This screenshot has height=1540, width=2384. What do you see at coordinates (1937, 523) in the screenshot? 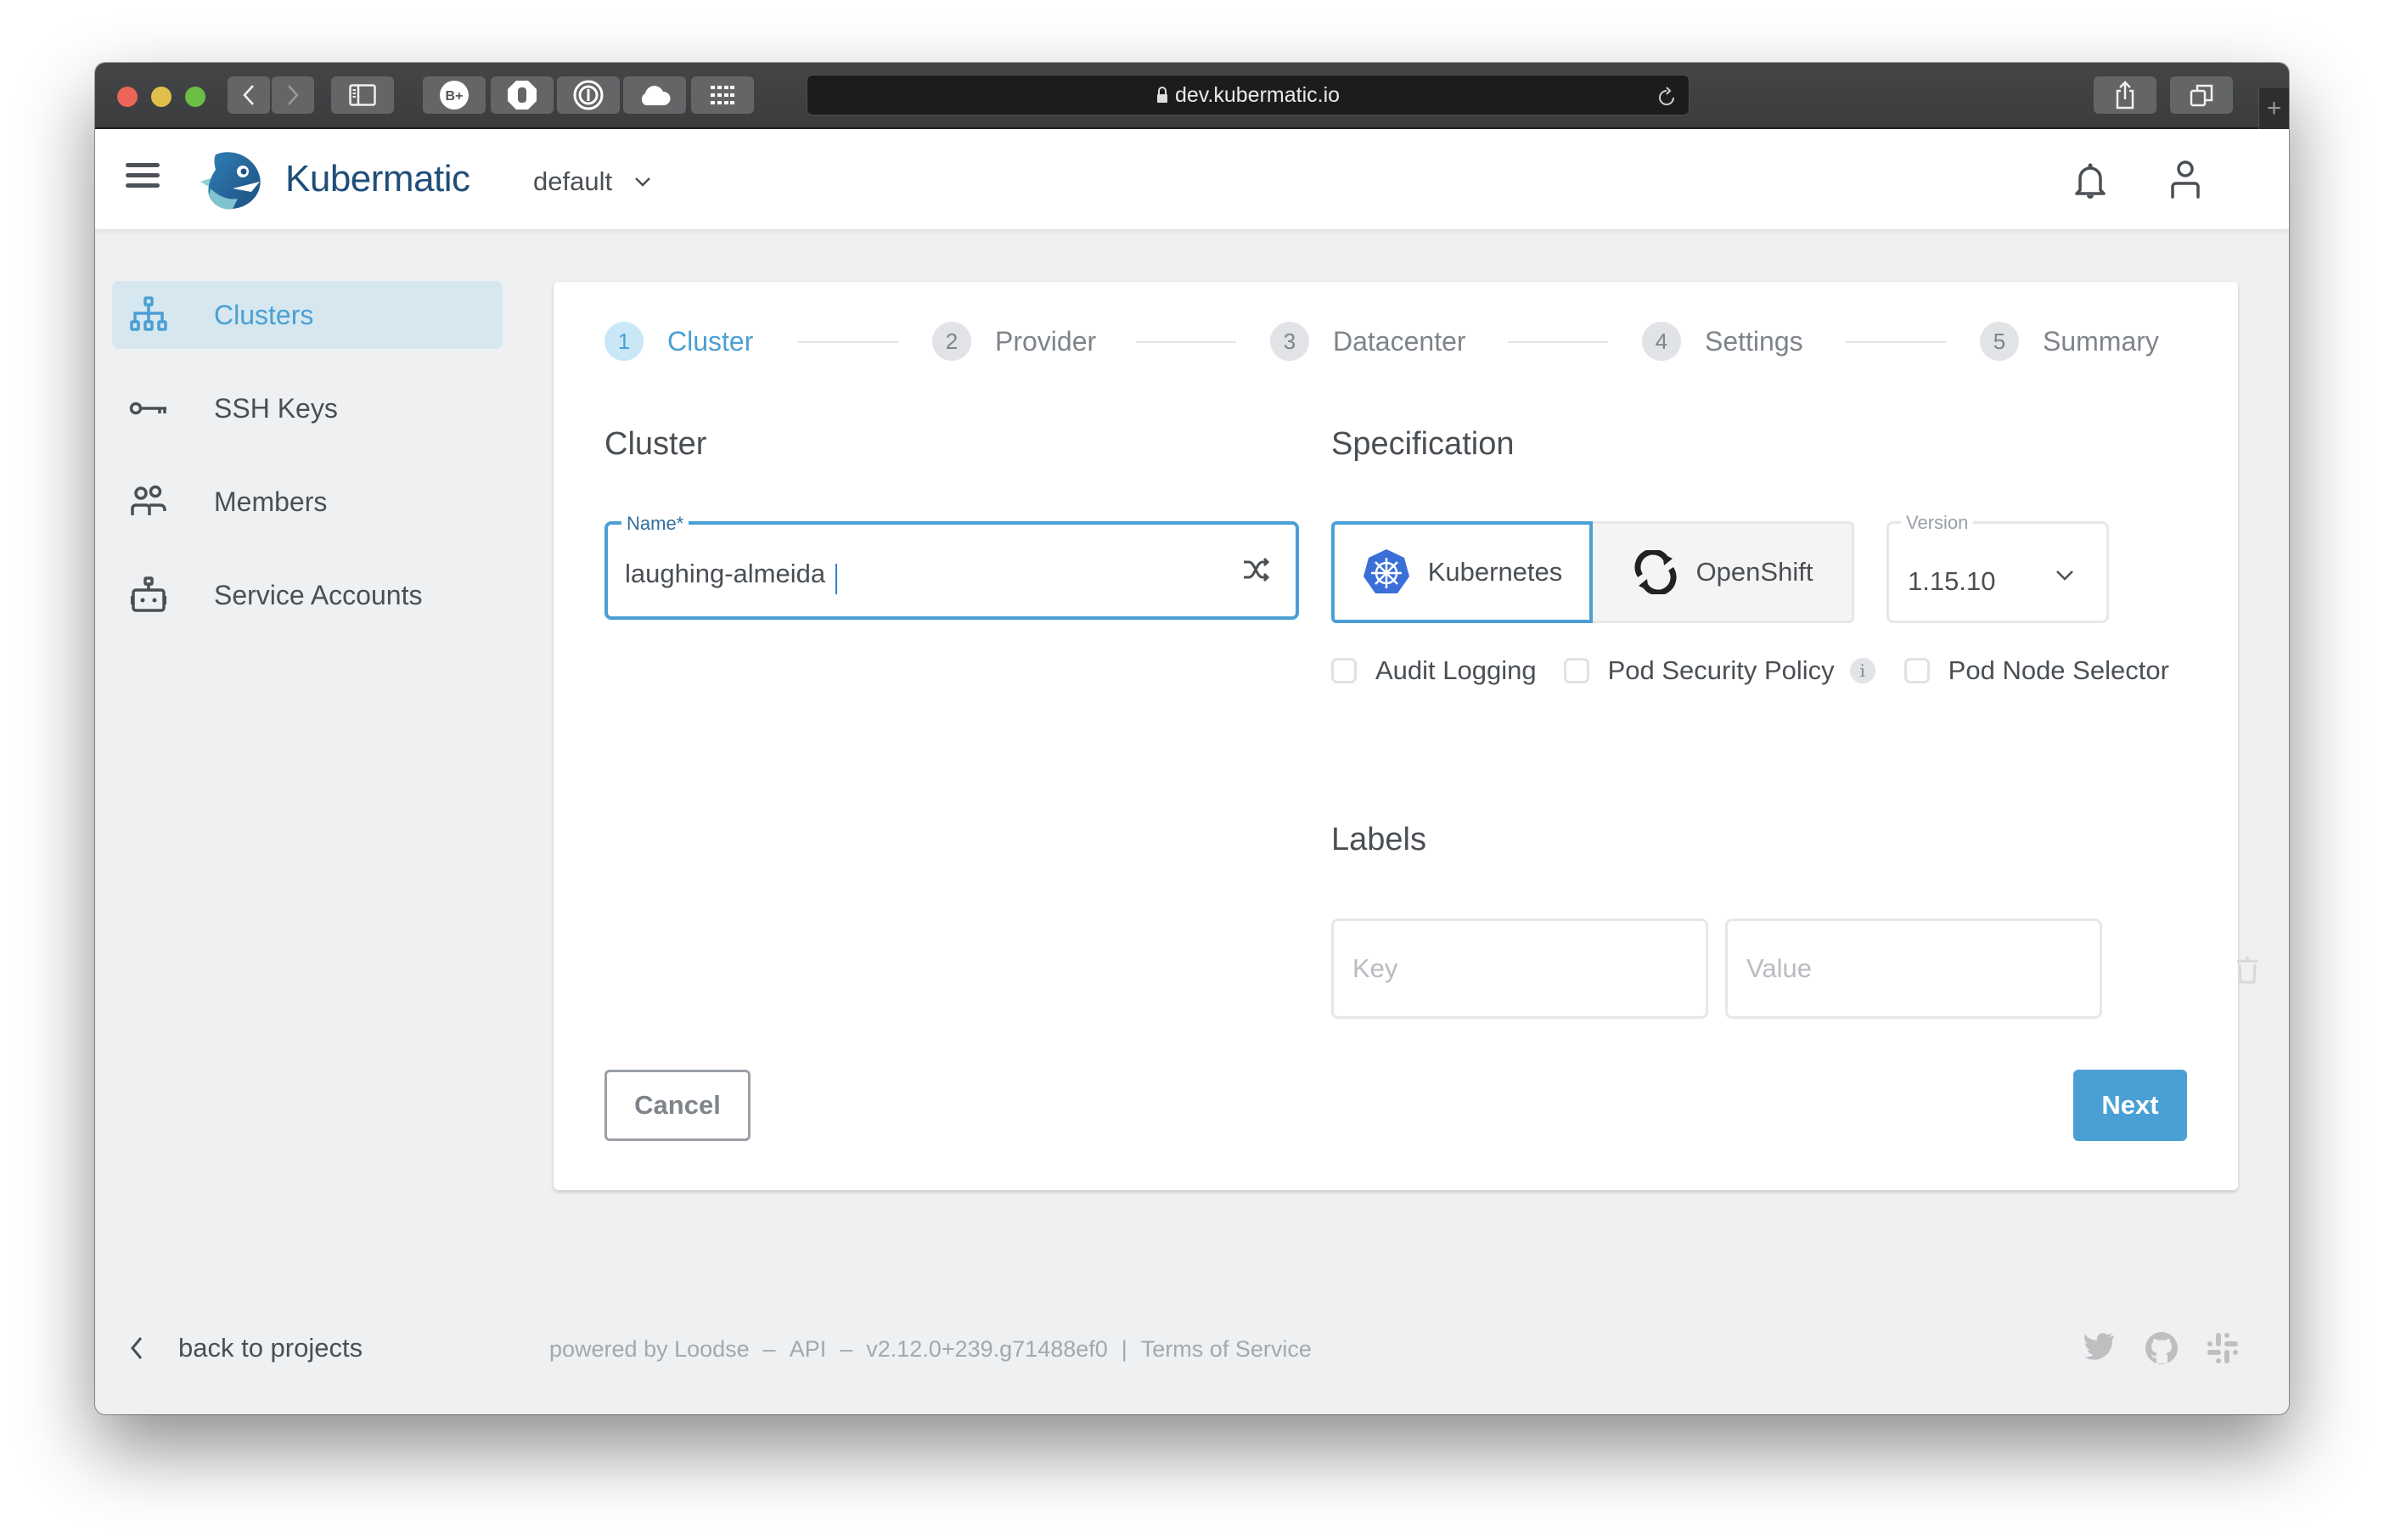
I see `version-field-label: Version` at bounding box center [1937, 523].